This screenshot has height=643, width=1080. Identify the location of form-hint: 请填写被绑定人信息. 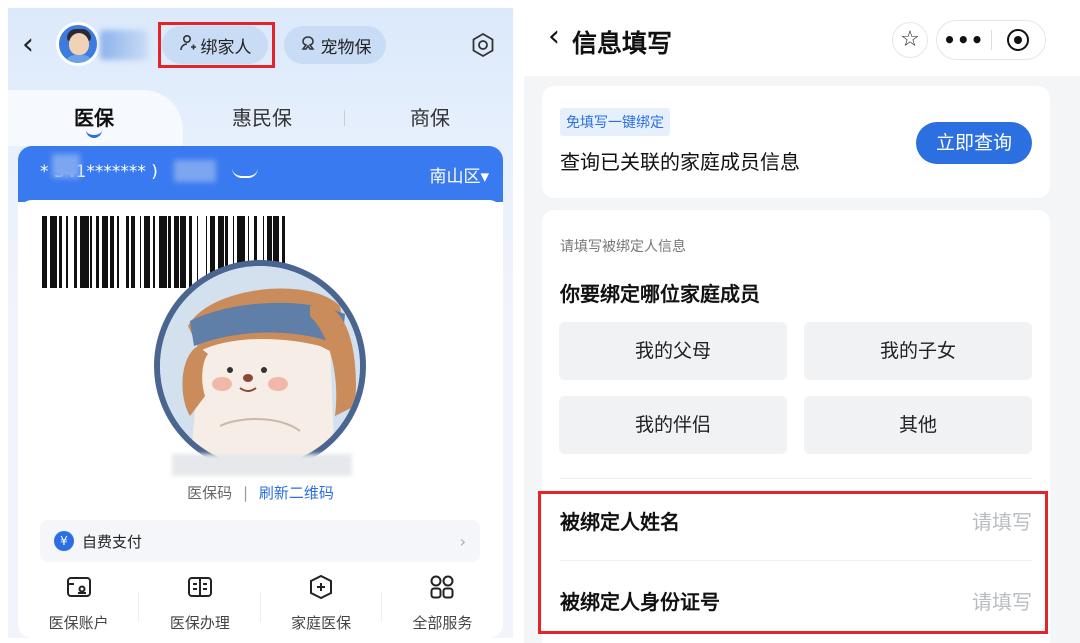
(623, 247).